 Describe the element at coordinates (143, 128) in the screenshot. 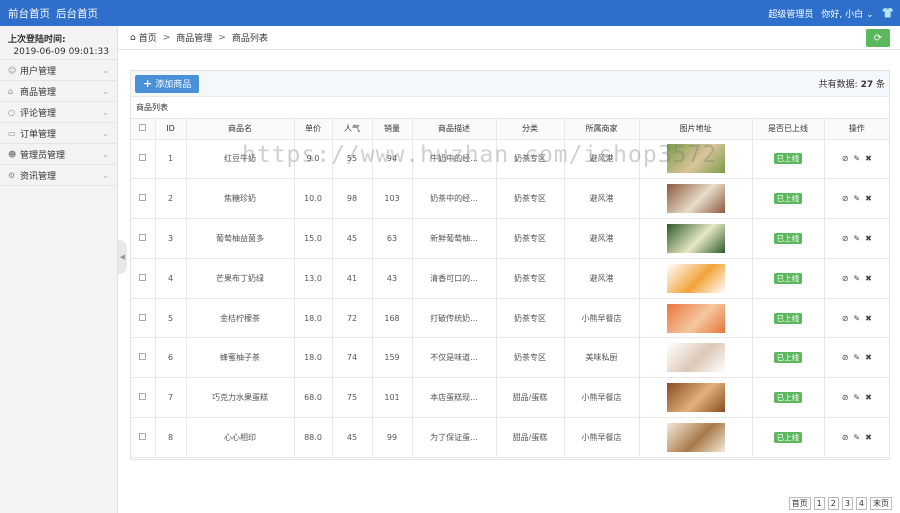

I see `select-all-checkbox` at that location.